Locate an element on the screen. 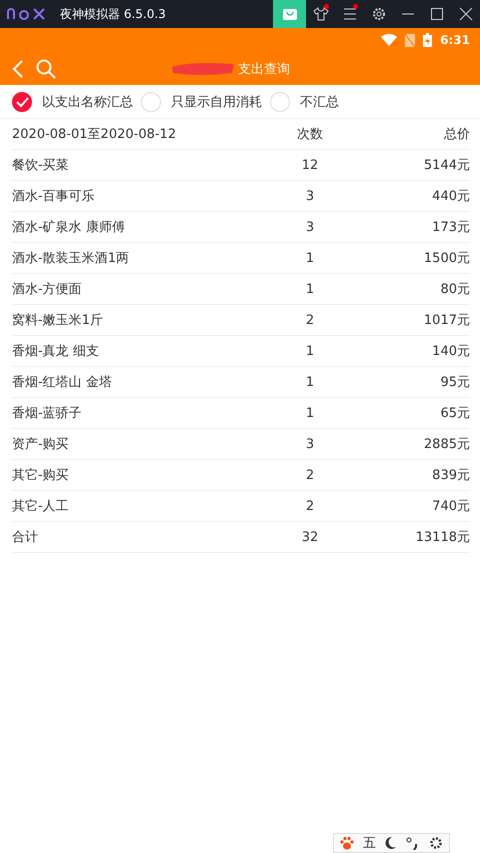 The width and height of the screenshot is (480, 853). table-cell-text: 酒水-方便面 is located at coordinates (47, 289).